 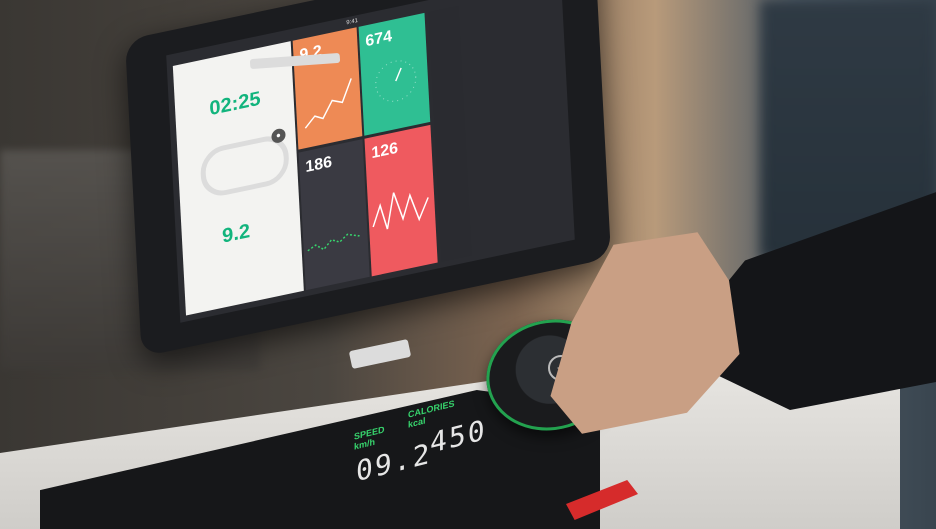 I want to click on distance-tile: 674, so click(x=394, y=74).